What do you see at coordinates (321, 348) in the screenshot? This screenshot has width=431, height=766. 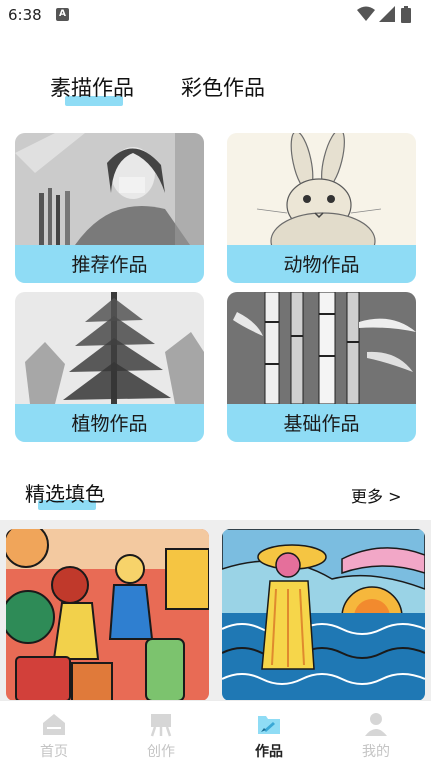 I see `bamboo-sketch-image` at bounding box center [321, 348].